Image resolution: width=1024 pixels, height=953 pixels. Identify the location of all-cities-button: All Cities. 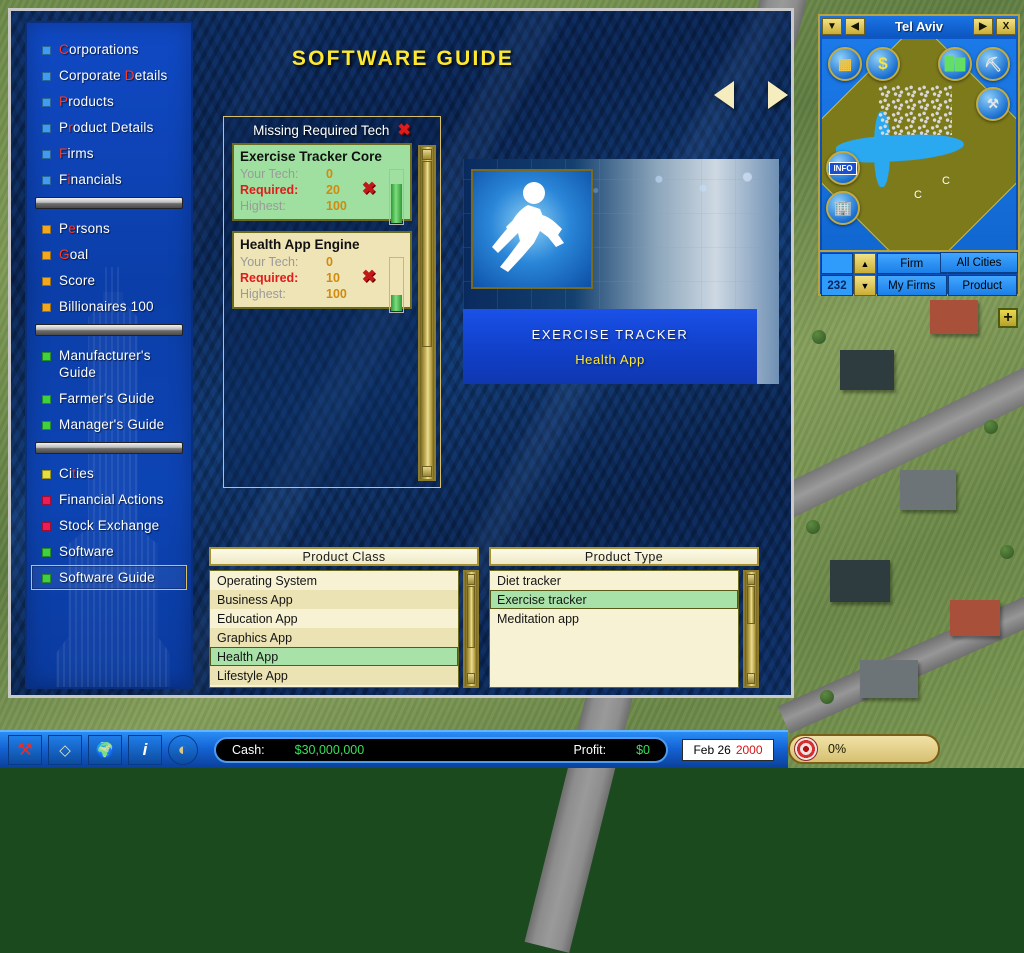
(979, 262).